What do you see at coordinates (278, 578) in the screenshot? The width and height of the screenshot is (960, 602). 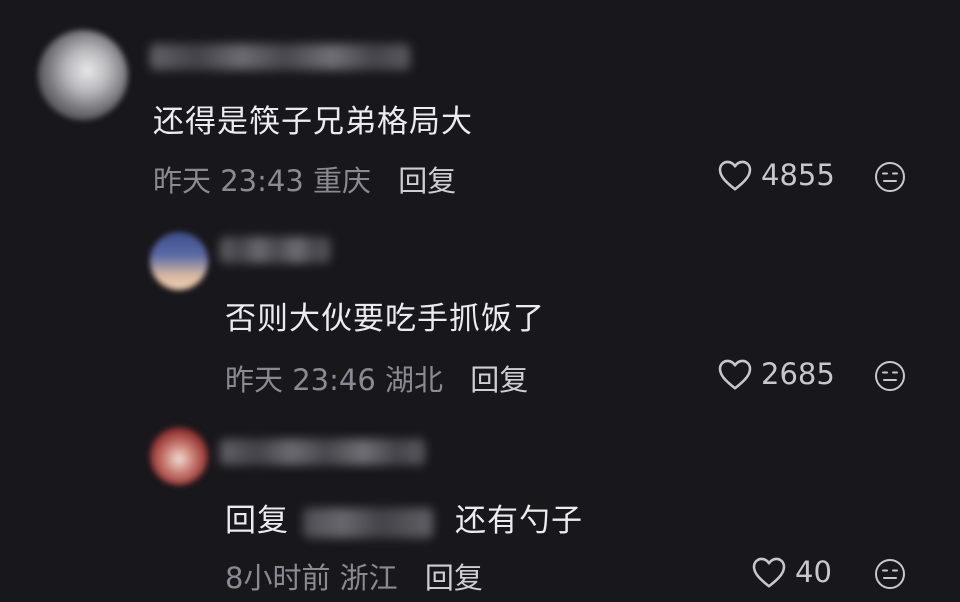 I see `comment-time: 8小时前` at bounding box center [278, 578].